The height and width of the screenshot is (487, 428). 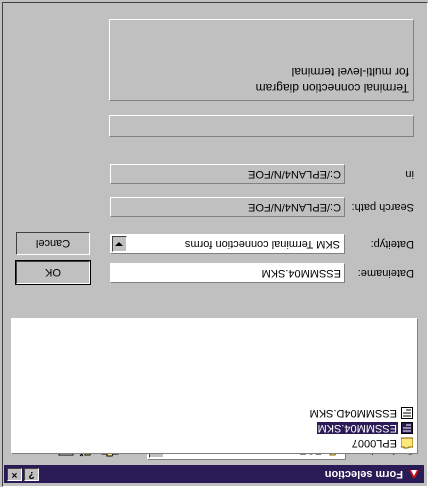 What do you see at coordinates (262, 244) in the screenshot?
I see `filetype-value: SKM Terminal connection forms` at bounding box center [262, 244].